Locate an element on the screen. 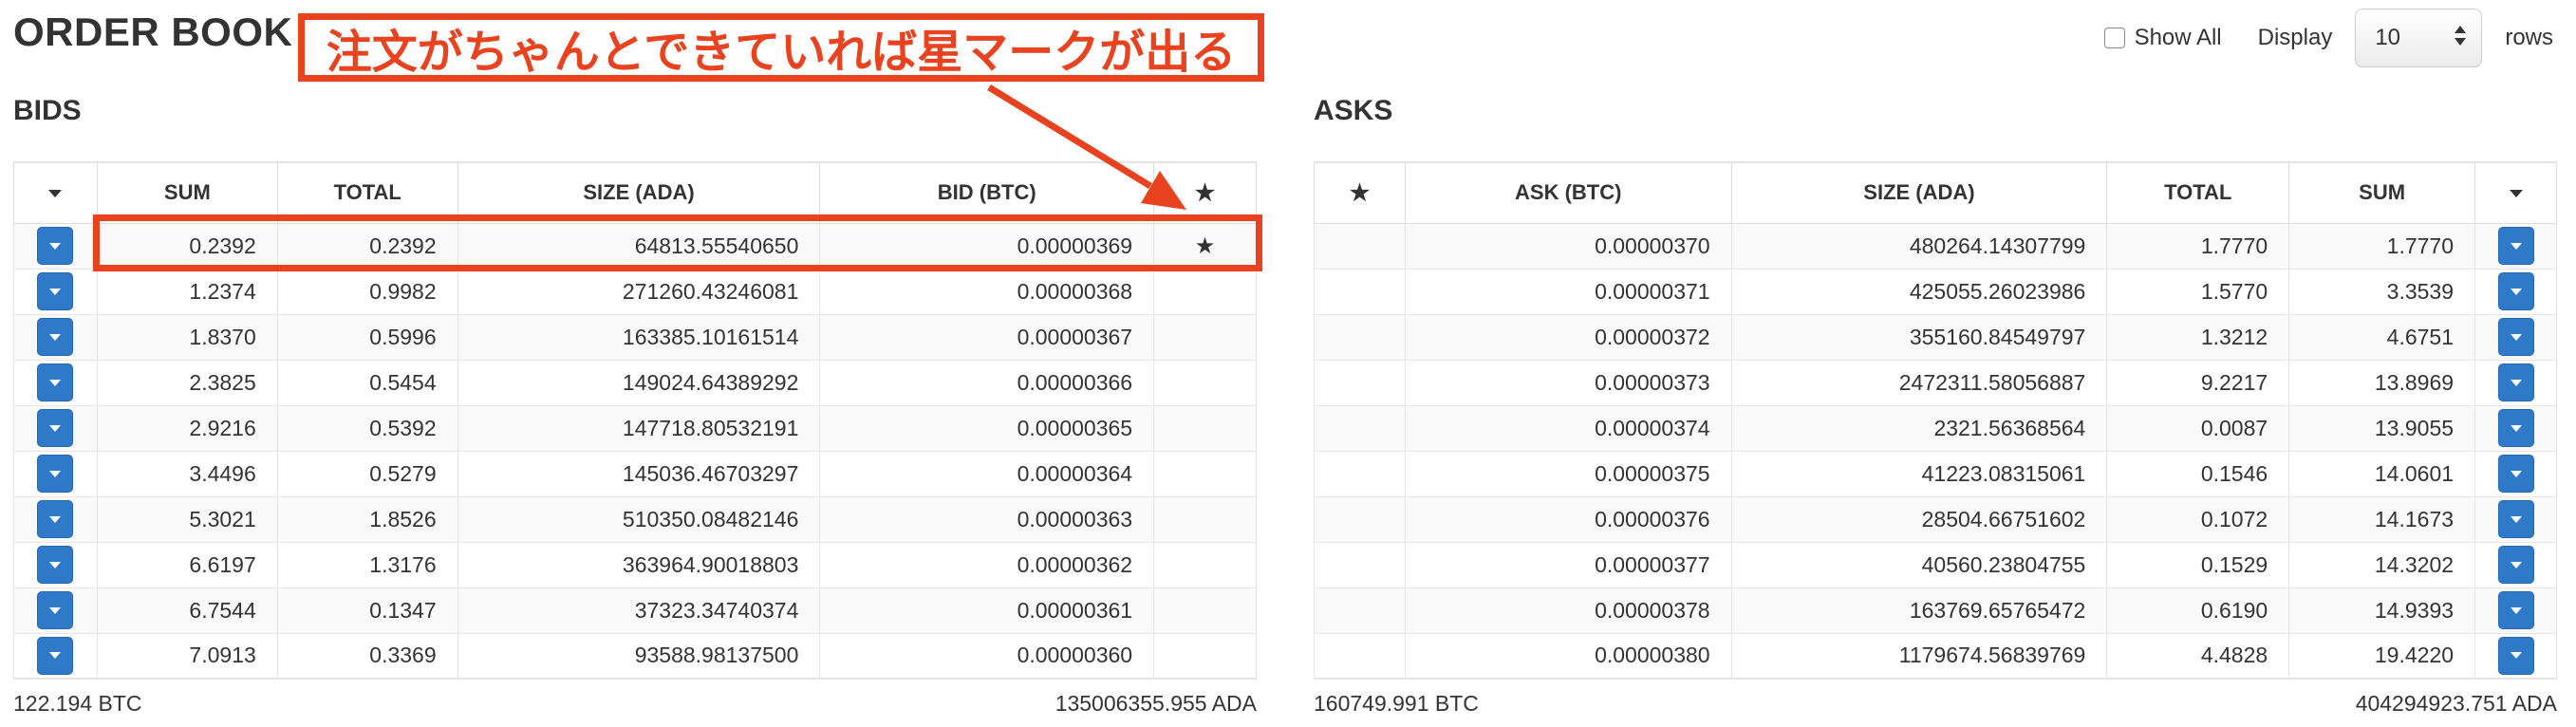 Image resolution: width=2576 pixels, height=727 pixels. annotation-arrow is located at coordinates (1086, 147).